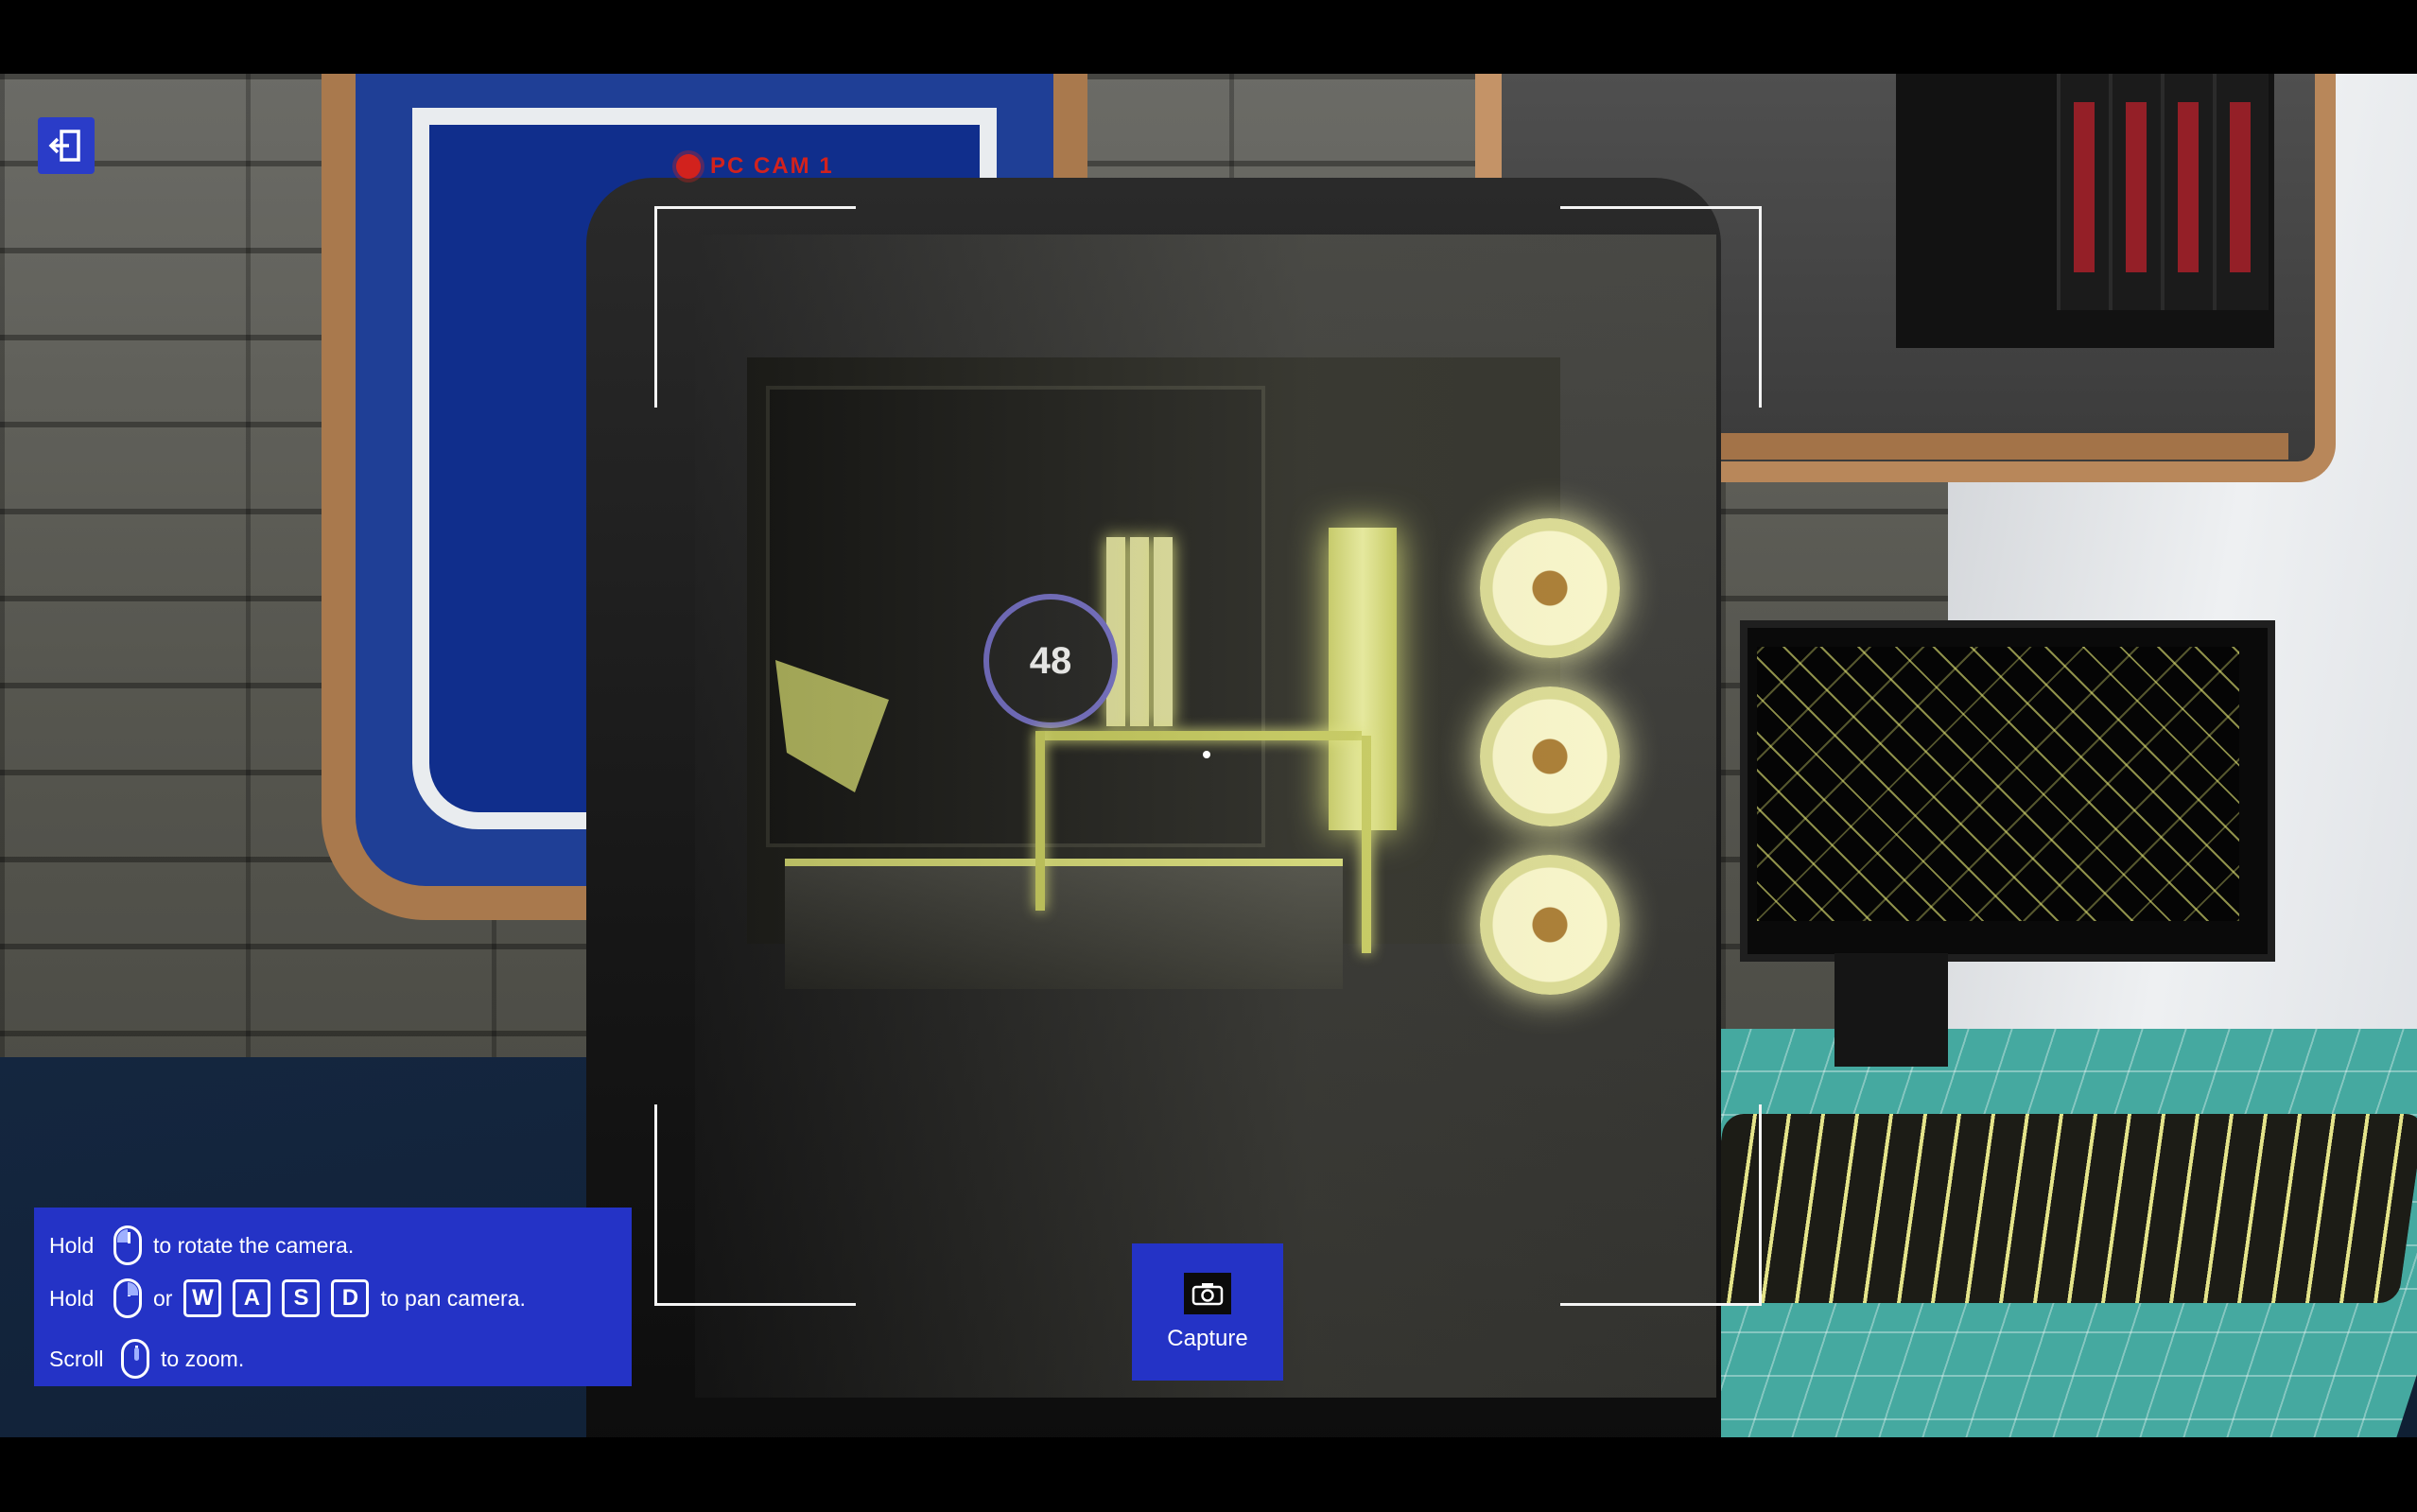  Describe the element at coordinates (1207, 1338) in the screenshot. I see `capture-label: Capture` at that location.